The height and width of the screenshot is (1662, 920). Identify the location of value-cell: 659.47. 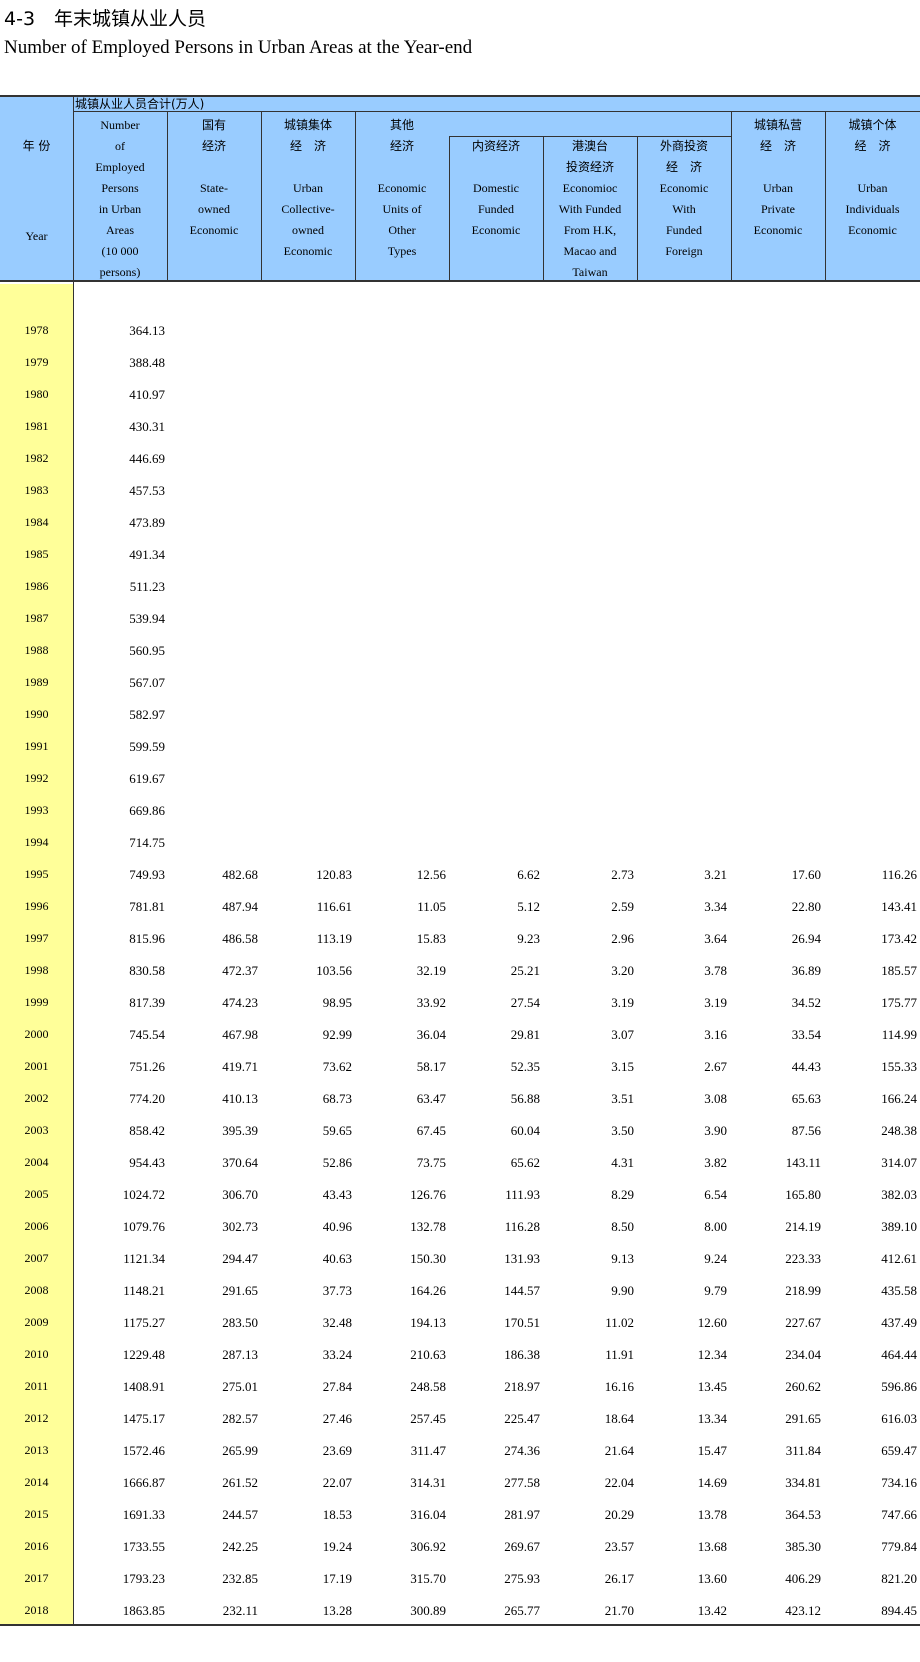
(899, 1450).